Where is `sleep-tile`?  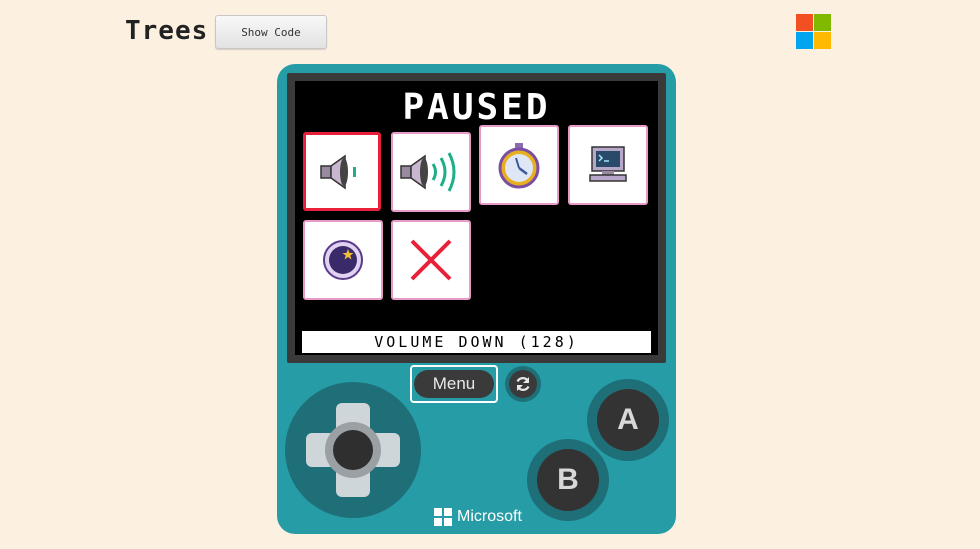
sleep-tile is located at coordinates (343, 260).